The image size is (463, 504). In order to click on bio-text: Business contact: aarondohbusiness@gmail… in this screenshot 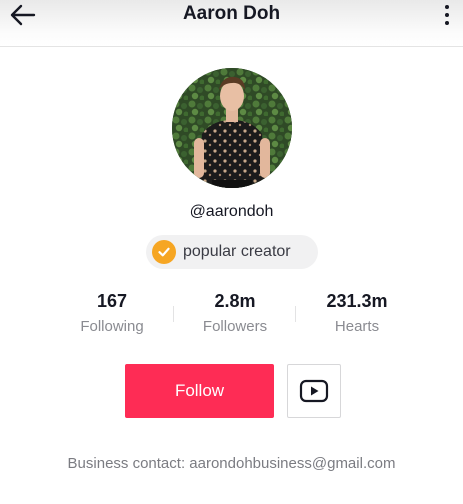, I will do `click(231, 463)`.